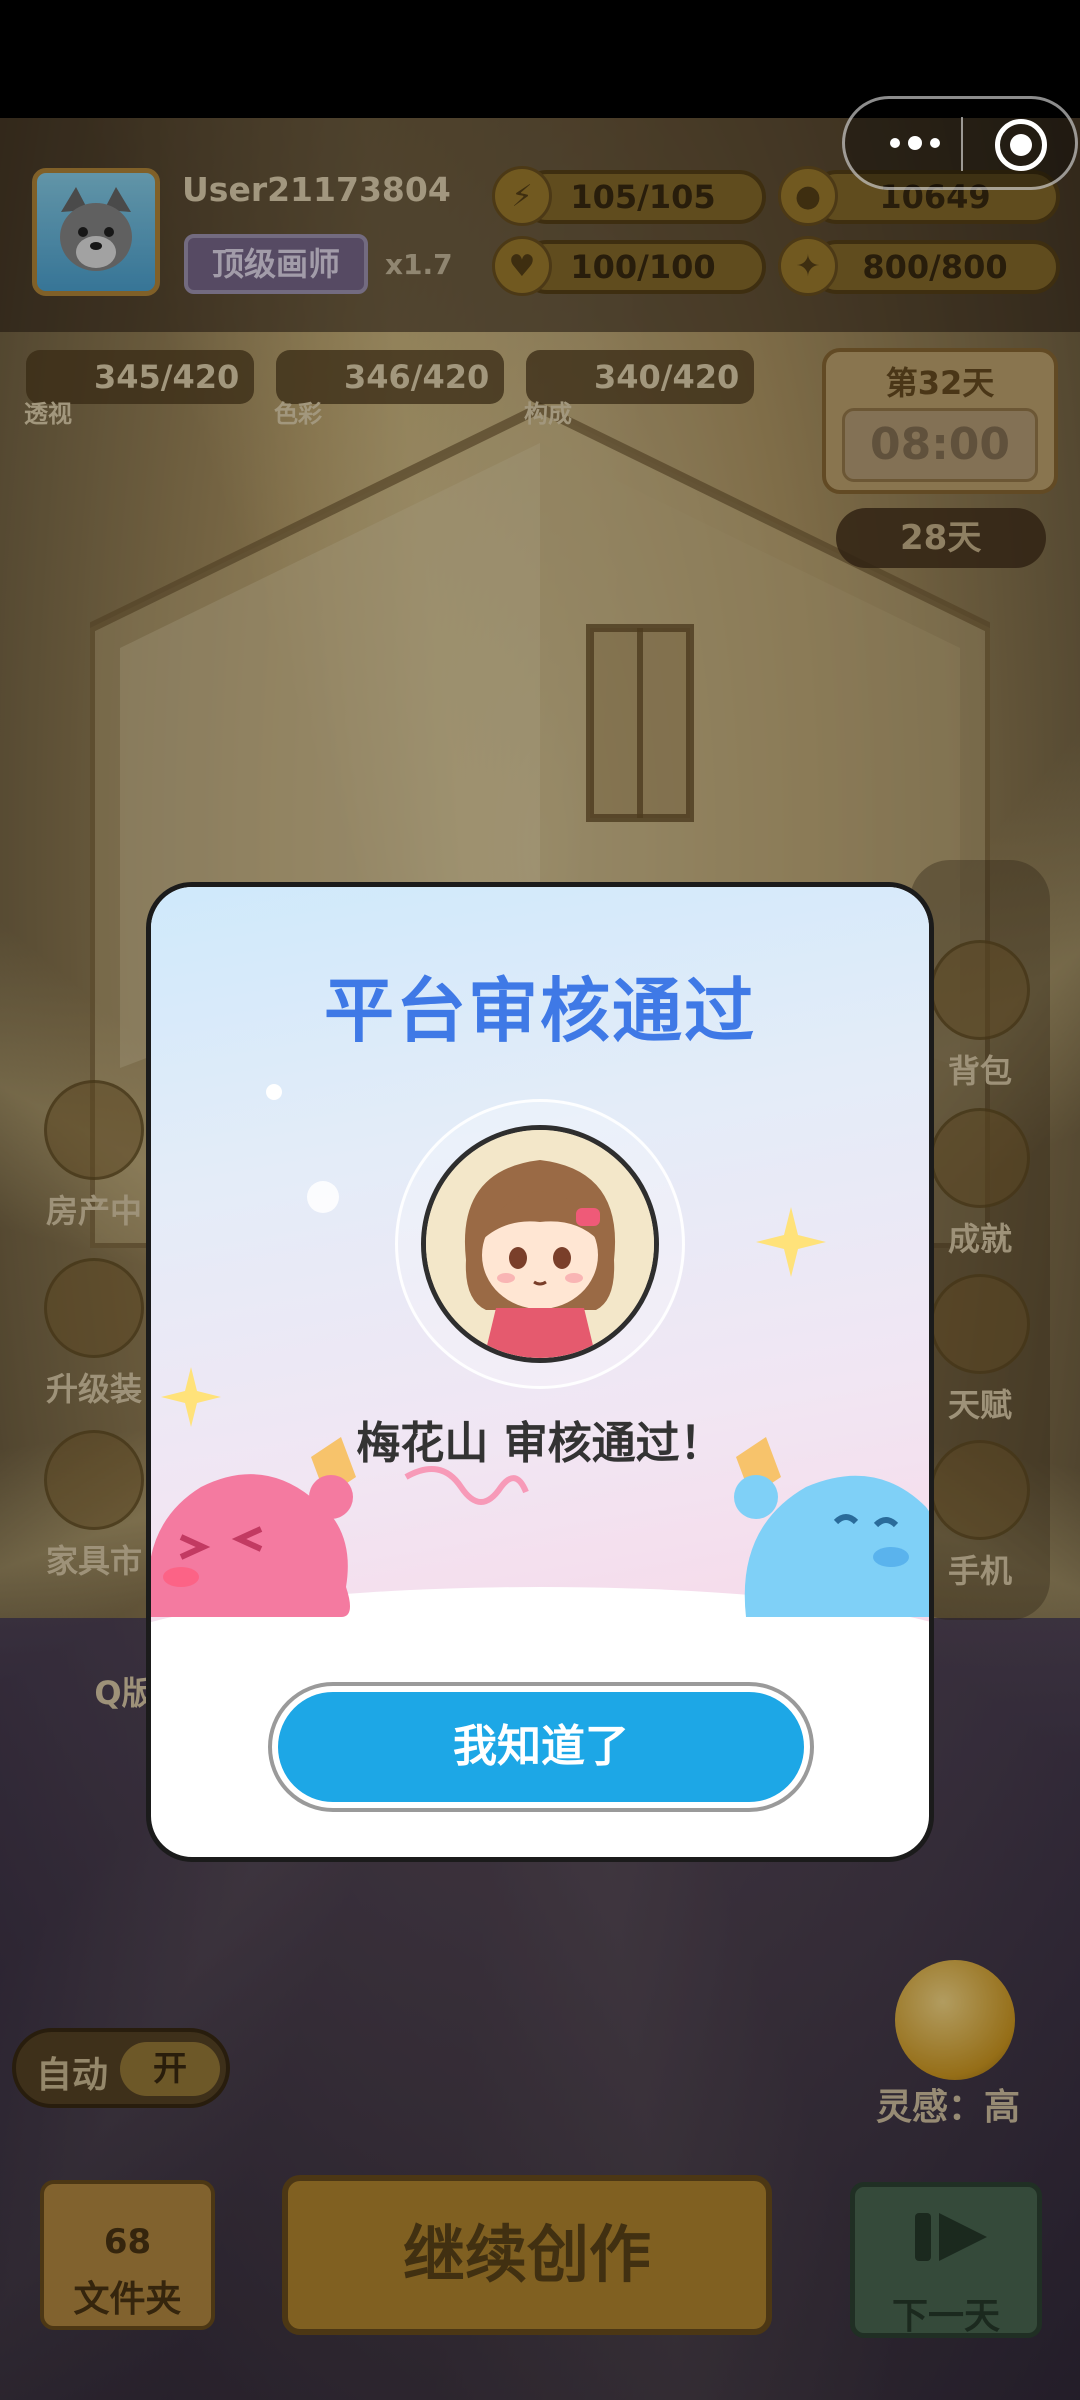  I want to click on miniprogram-capsule, so click(960, 143).